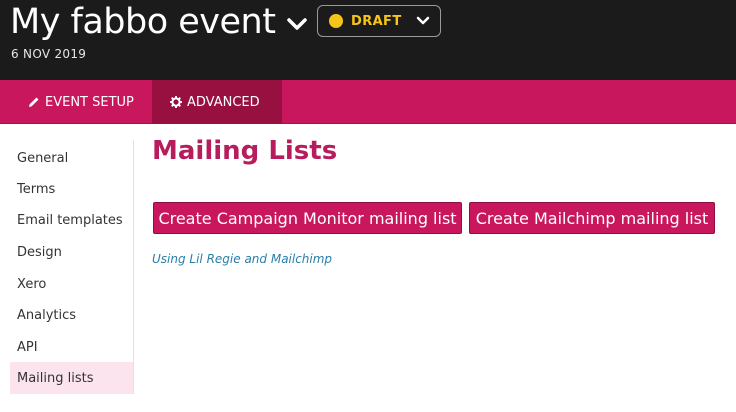  Describe the element at coordinates (71, 189) in the screenshot. I see `sidebar-item-terms: Terms` at that location.